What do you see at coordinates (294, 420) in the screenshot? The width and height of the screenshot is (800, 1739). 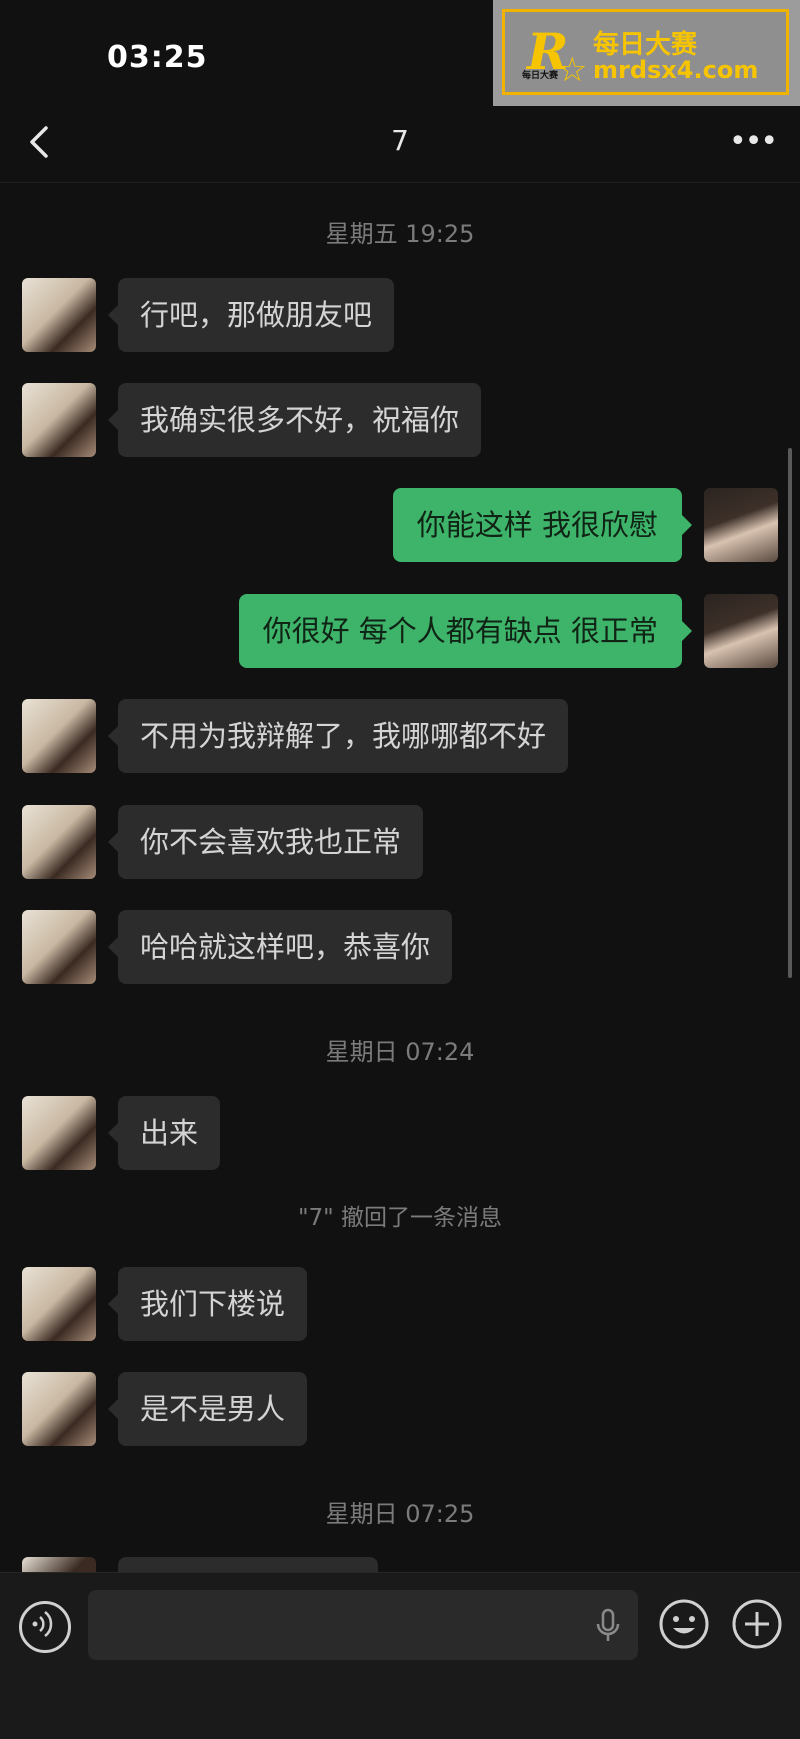 I see `received-message: 我确实很多不好，祝福你` at bounding box center [294, 420].